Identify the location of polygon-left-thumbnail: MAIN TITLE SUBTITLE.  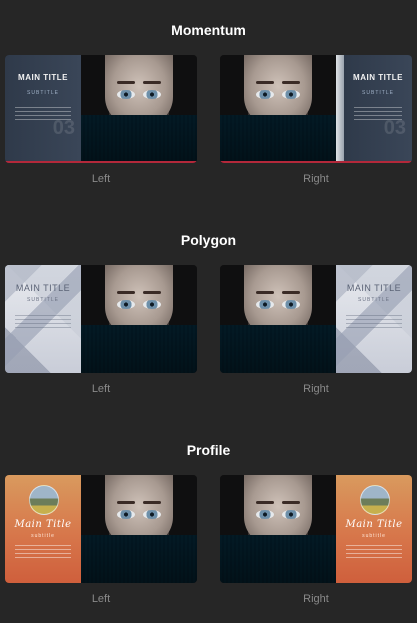
(101, 319).